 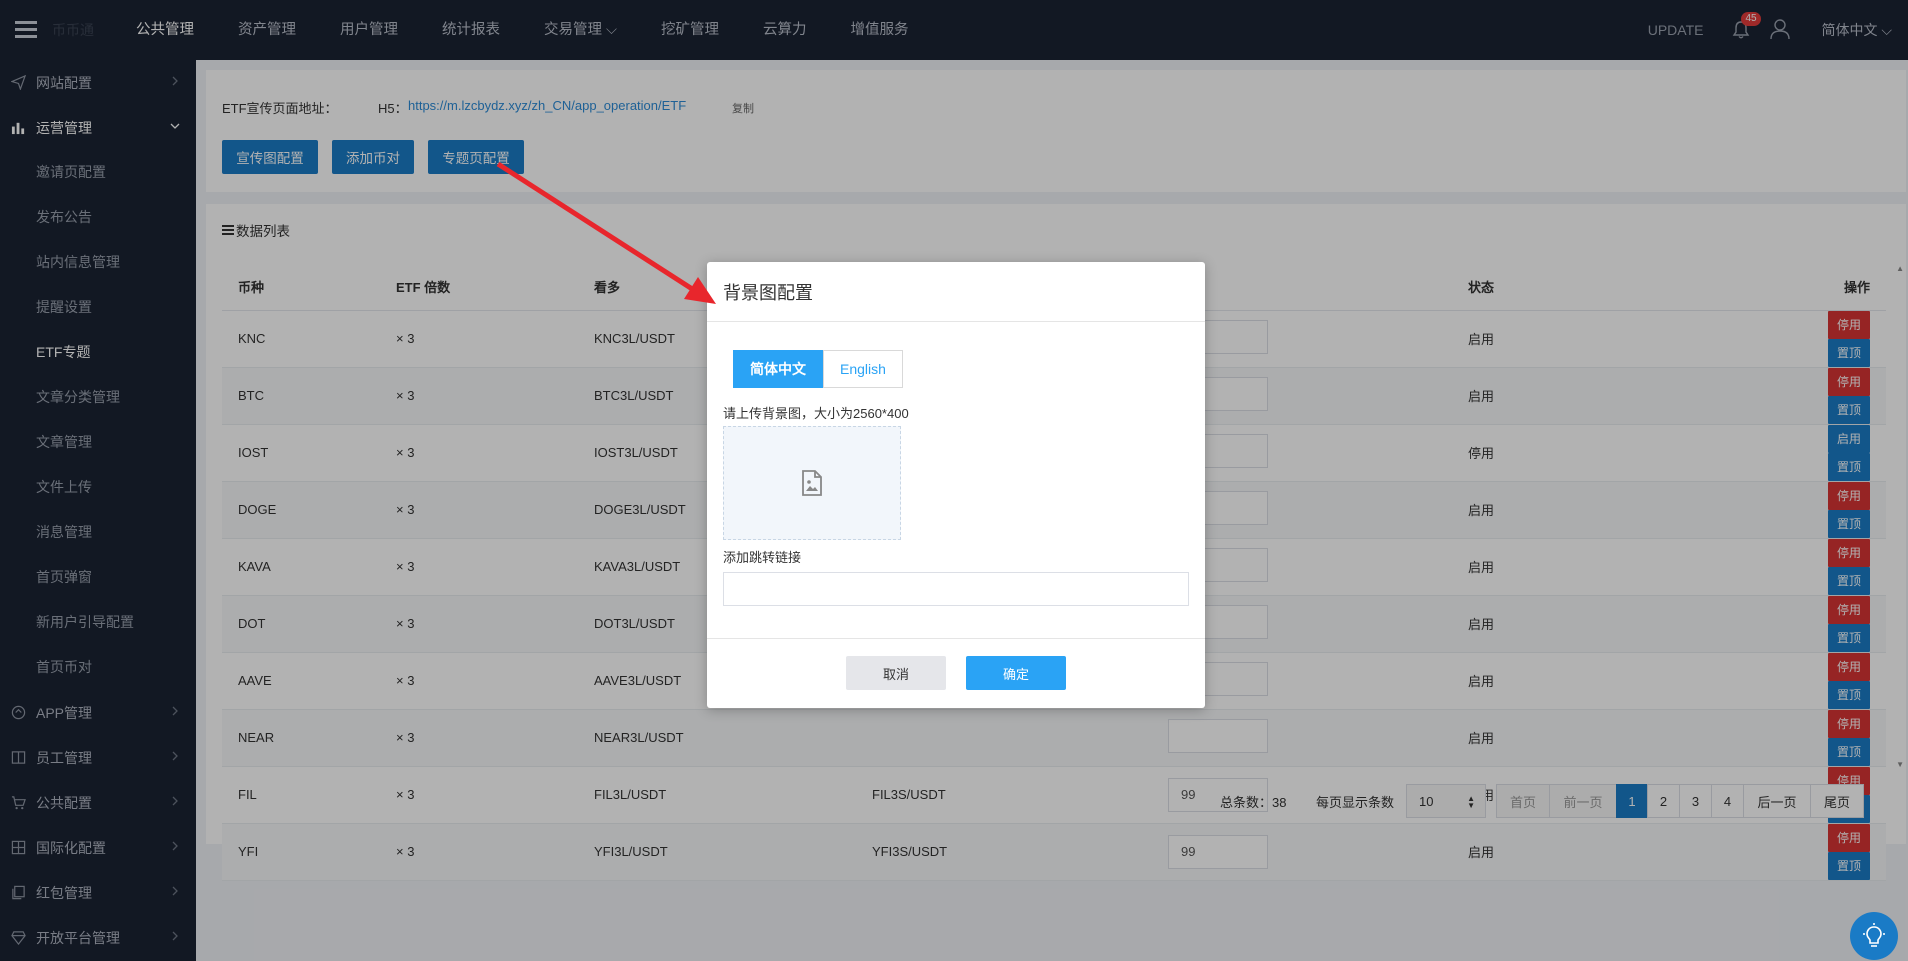 What do you see at coordinates (816, 413) in the screenshot?
I see `upload-hint: 请上传背景图，大小为2560*400` at bounding box center [816, 413].